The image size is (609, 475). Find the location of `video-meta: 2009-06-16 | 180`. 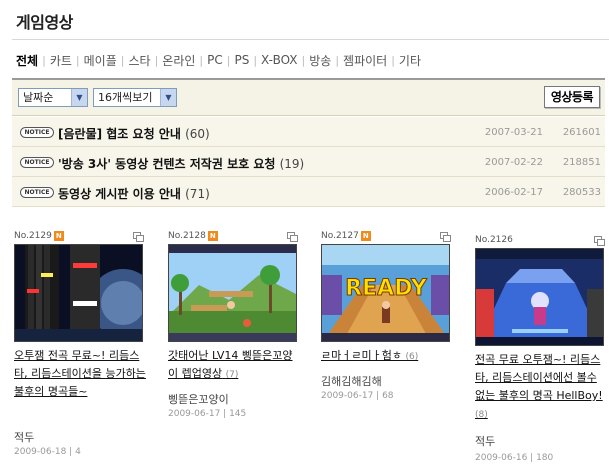

video-meta: 2009-06-16 | 180 is located at coordinates (514, 458).